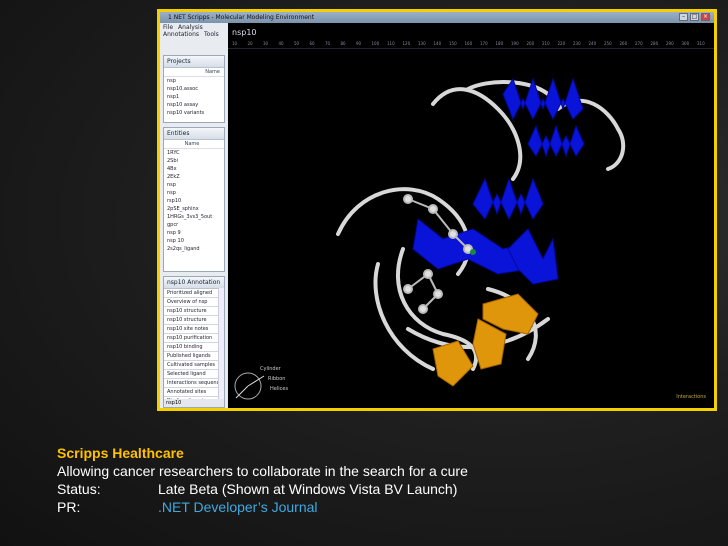 This screenshot has width=728, height=546. What do you see at coordinates (670, 43) in the screenshot?
I see `ruler-tick: 290` at bounding box center [670, 43].